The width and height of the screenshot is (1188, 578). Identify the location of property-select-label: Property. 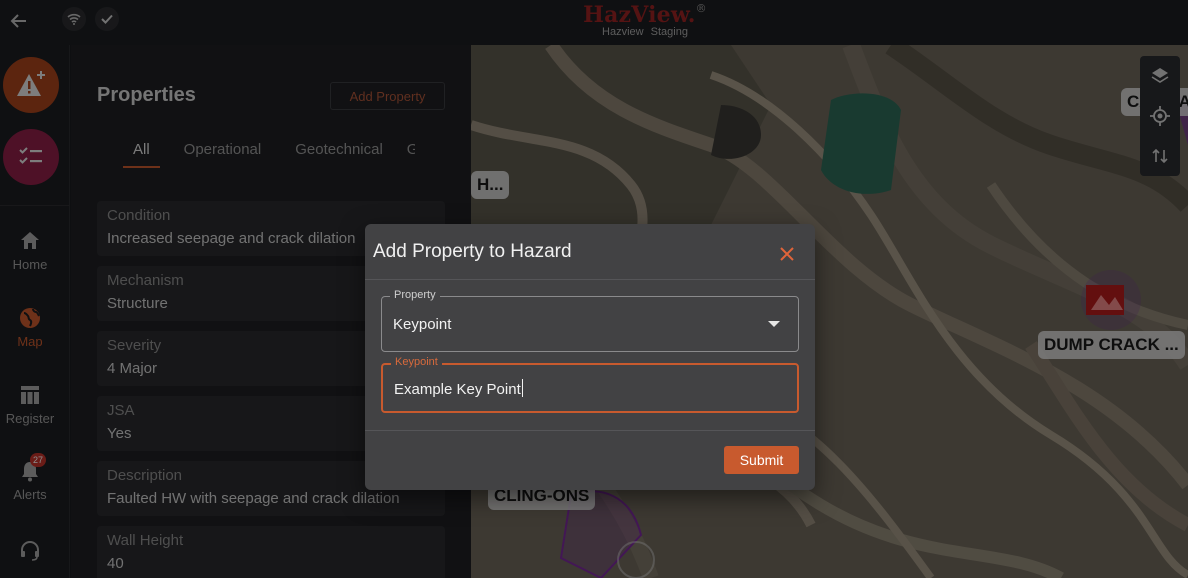
(415, 295).